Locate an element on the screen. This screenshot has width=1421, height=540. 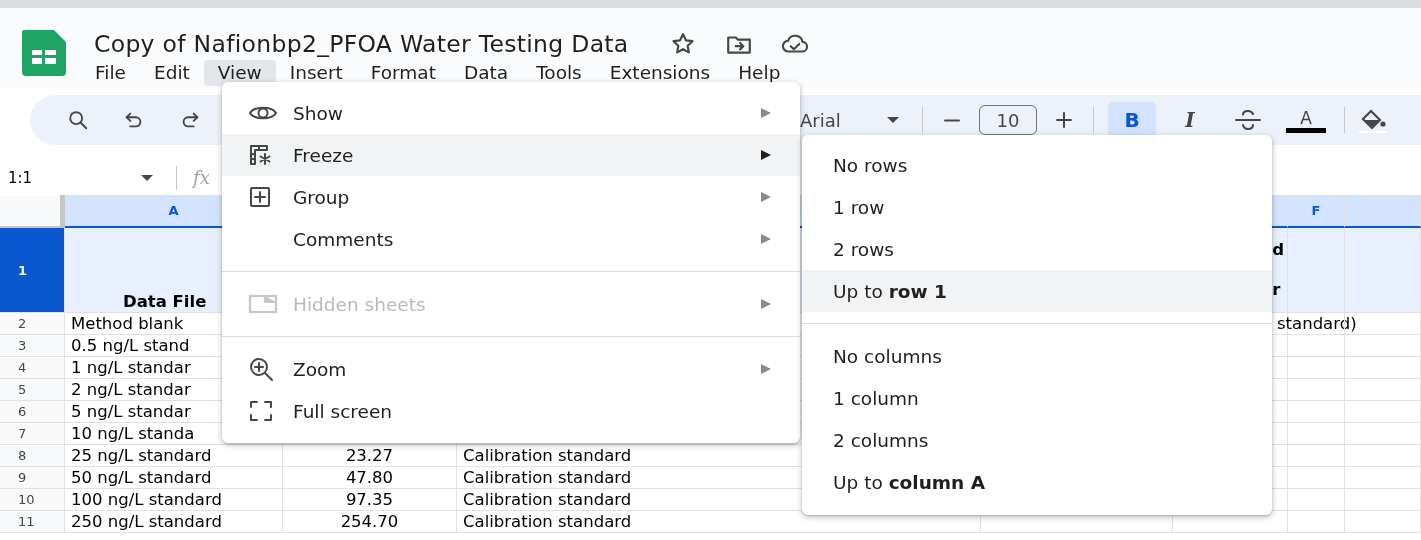
formula-label: fx is located at coordinates (201, 177).